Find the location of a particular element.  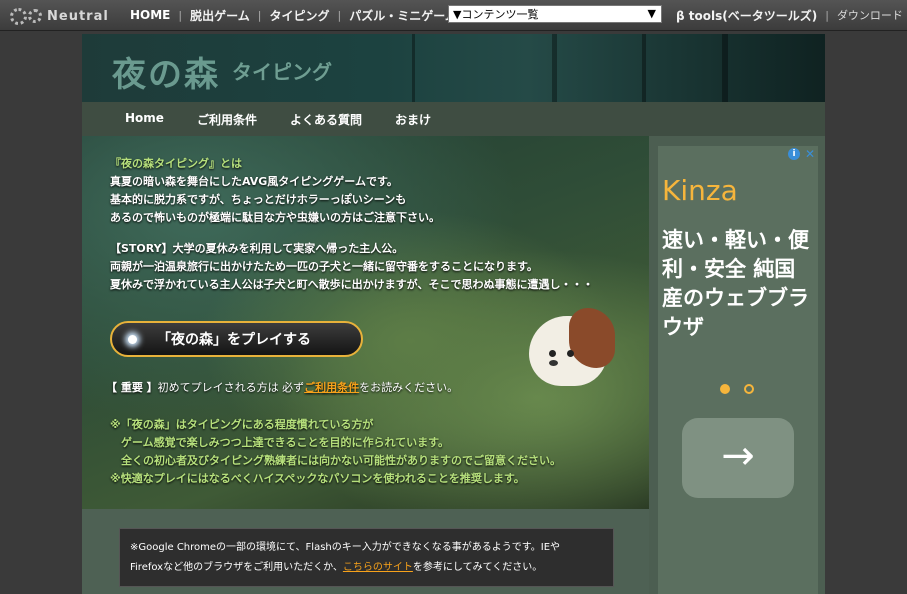

puppy-illustration is located at coordinates (569, 349).